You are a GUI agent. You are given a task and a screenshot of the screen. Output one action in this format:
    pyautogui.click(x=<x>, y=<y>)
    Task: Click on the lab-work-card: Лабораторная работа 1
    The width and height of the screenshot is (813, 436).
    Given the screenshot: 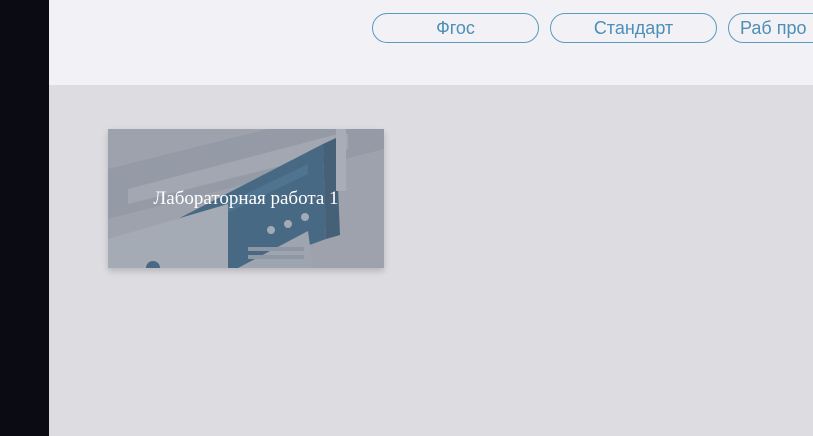 What is the action you would take?
    pyautogui.click(x=246, y=198)
    